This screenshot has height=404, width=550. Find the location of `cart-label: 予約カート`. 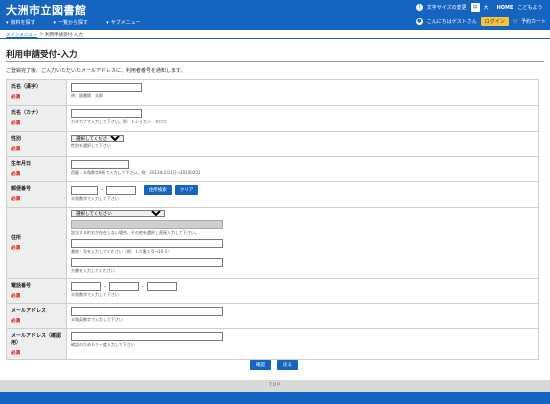

cart-label: 予約カート is located at coordinates (533, 22).